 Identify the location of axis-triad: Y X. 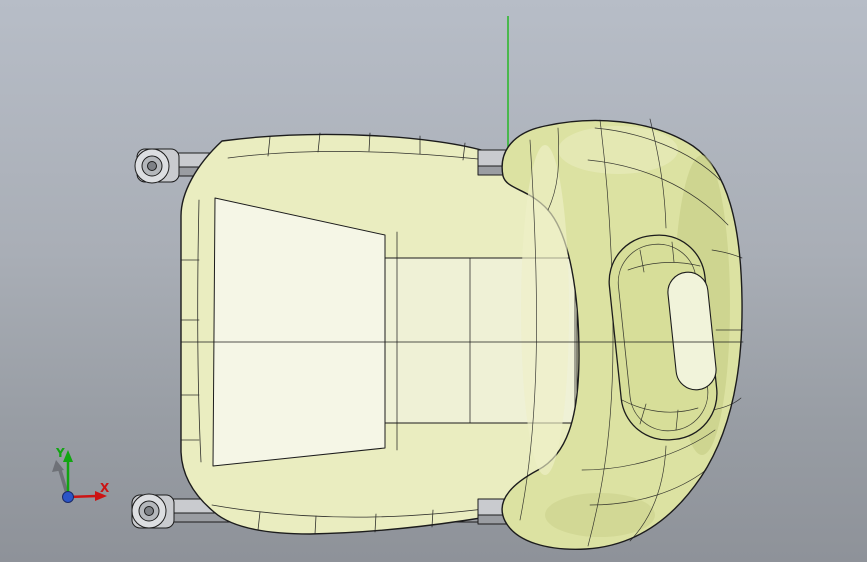
(81, 474).